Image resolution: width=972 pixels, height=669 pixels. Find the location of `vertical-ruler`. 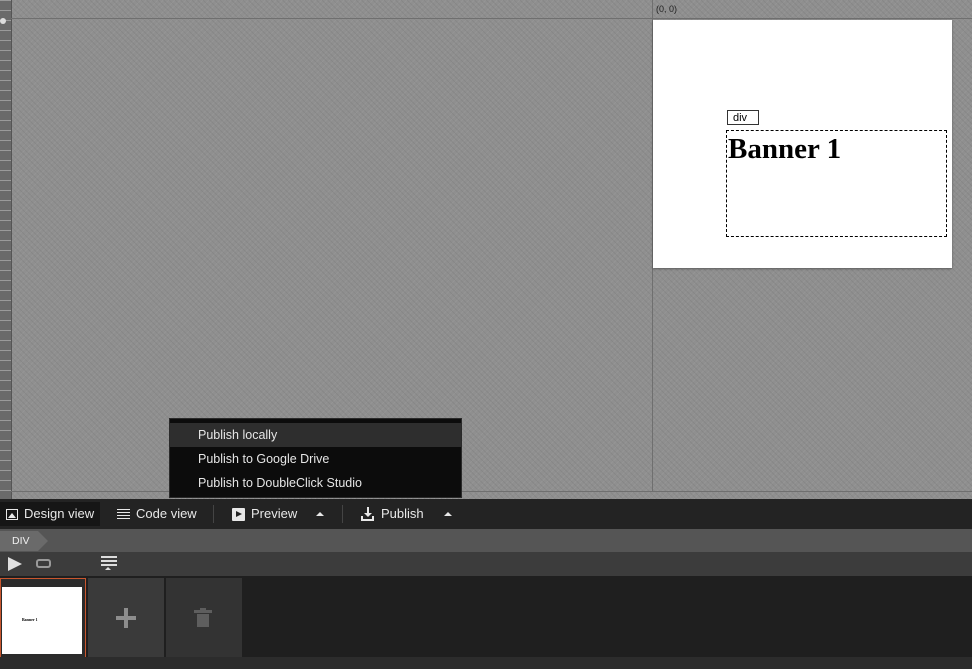

vertical-ruler is located at coordinates (6, 249).